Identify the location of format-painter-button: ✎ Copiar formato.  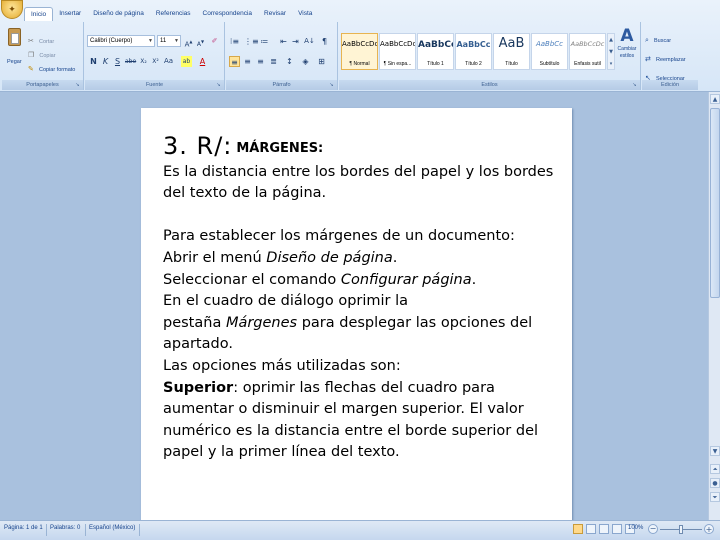
(51, 64).